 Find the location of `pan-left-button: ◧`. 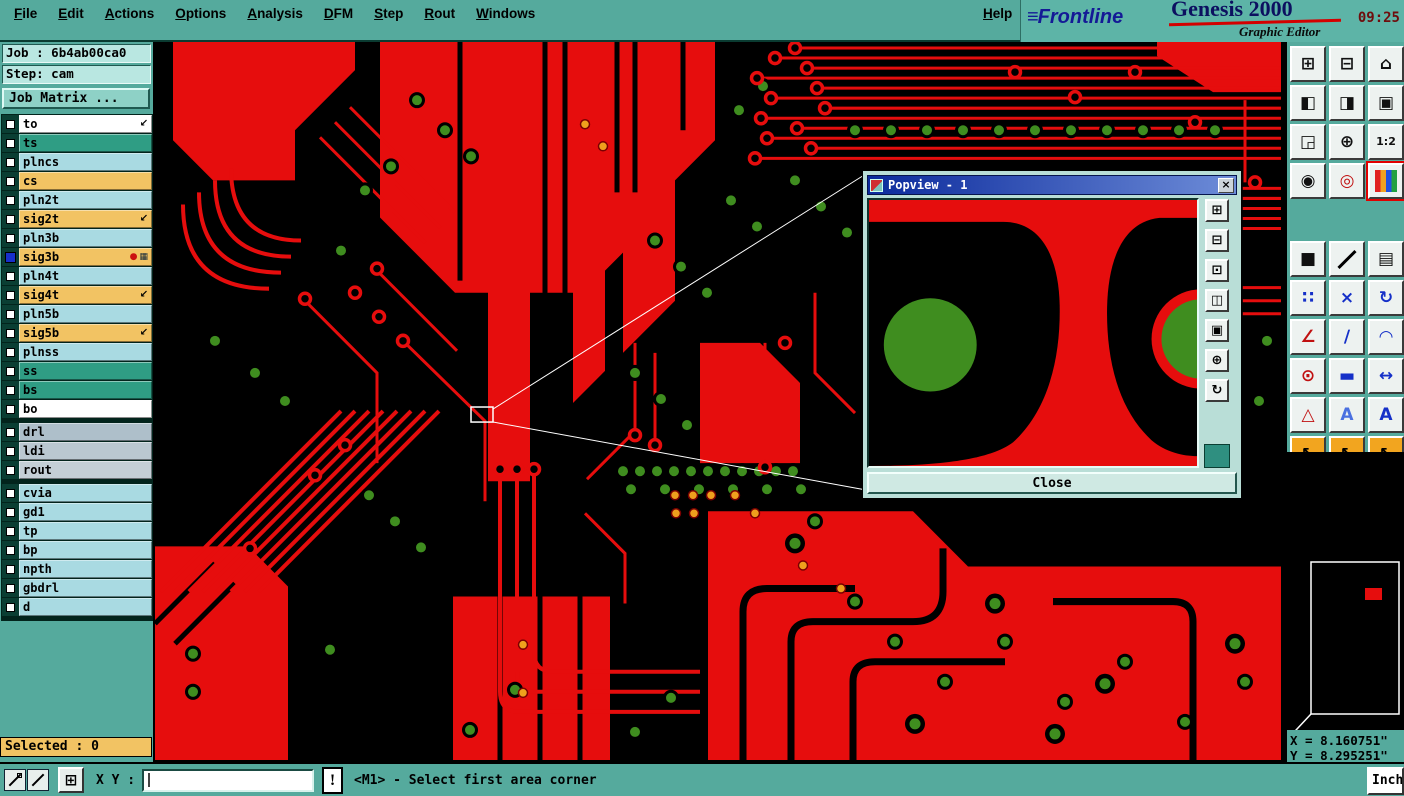

pan-left-button: ◧ is located at coordinates (1308, 103).